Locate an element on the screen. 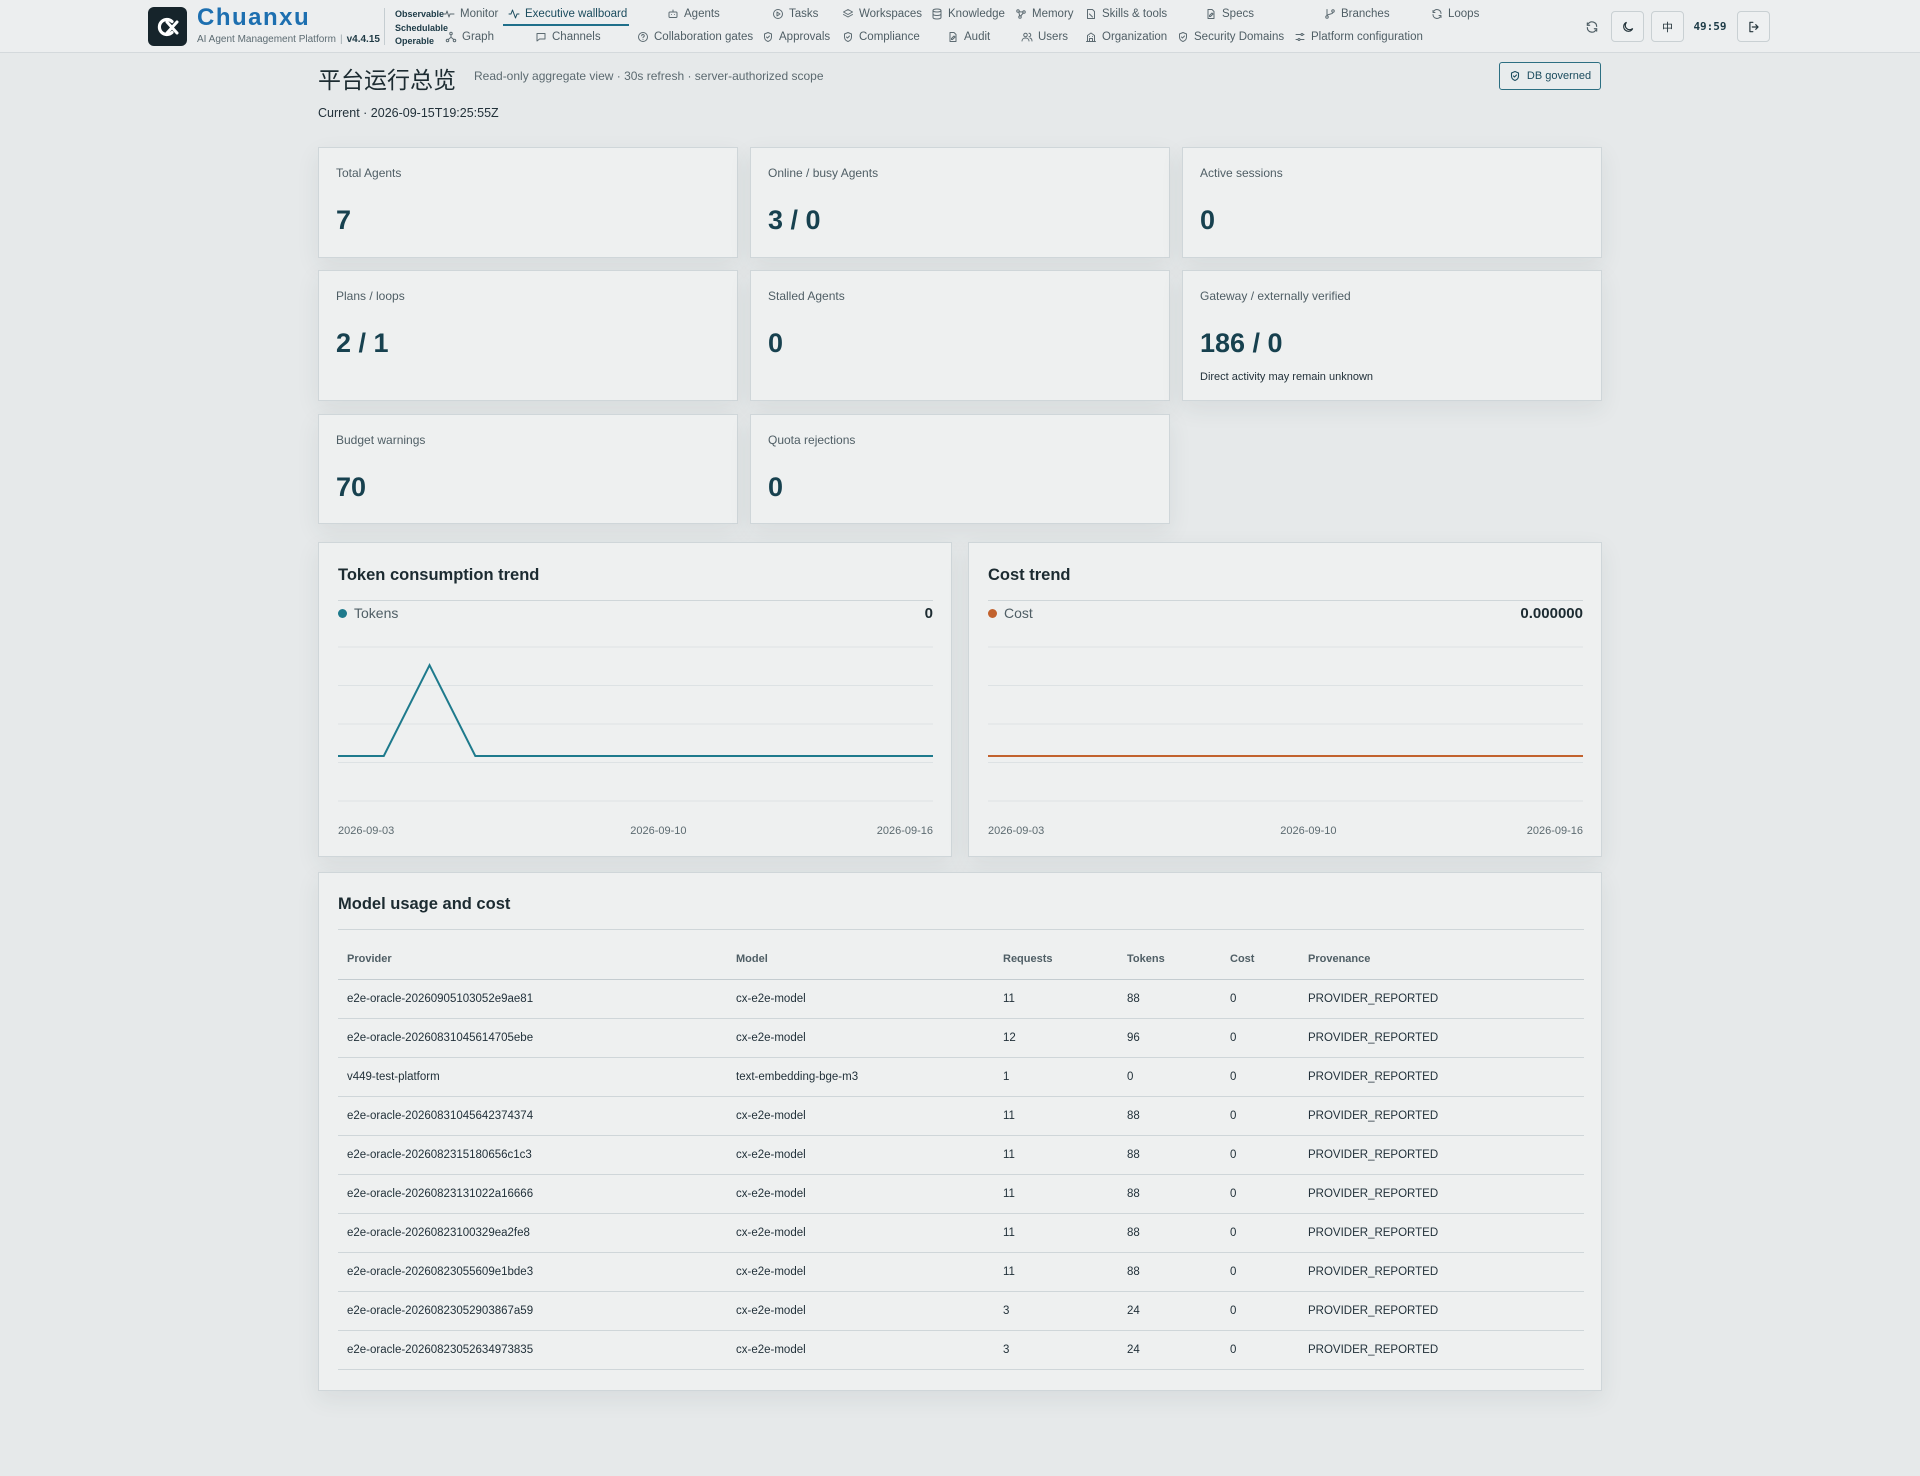  nav-item-specs: Specs is located at coordinates (1229, 14).